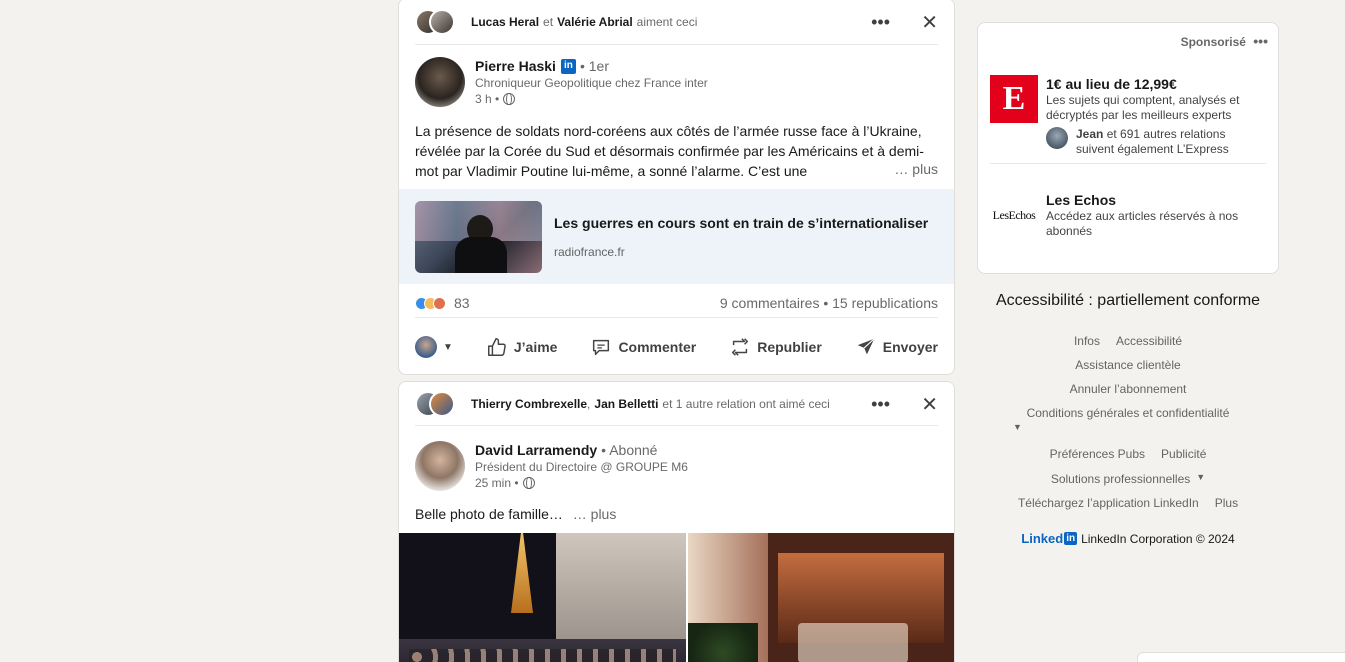 The width and height of the screenshot is (1345, 662). What do you see at coordinates (1108, 503) in the screenshot?
I see `footer-link-download-app: Téléchargez l’application LinkedIn` at bounding box center [1108, 503].